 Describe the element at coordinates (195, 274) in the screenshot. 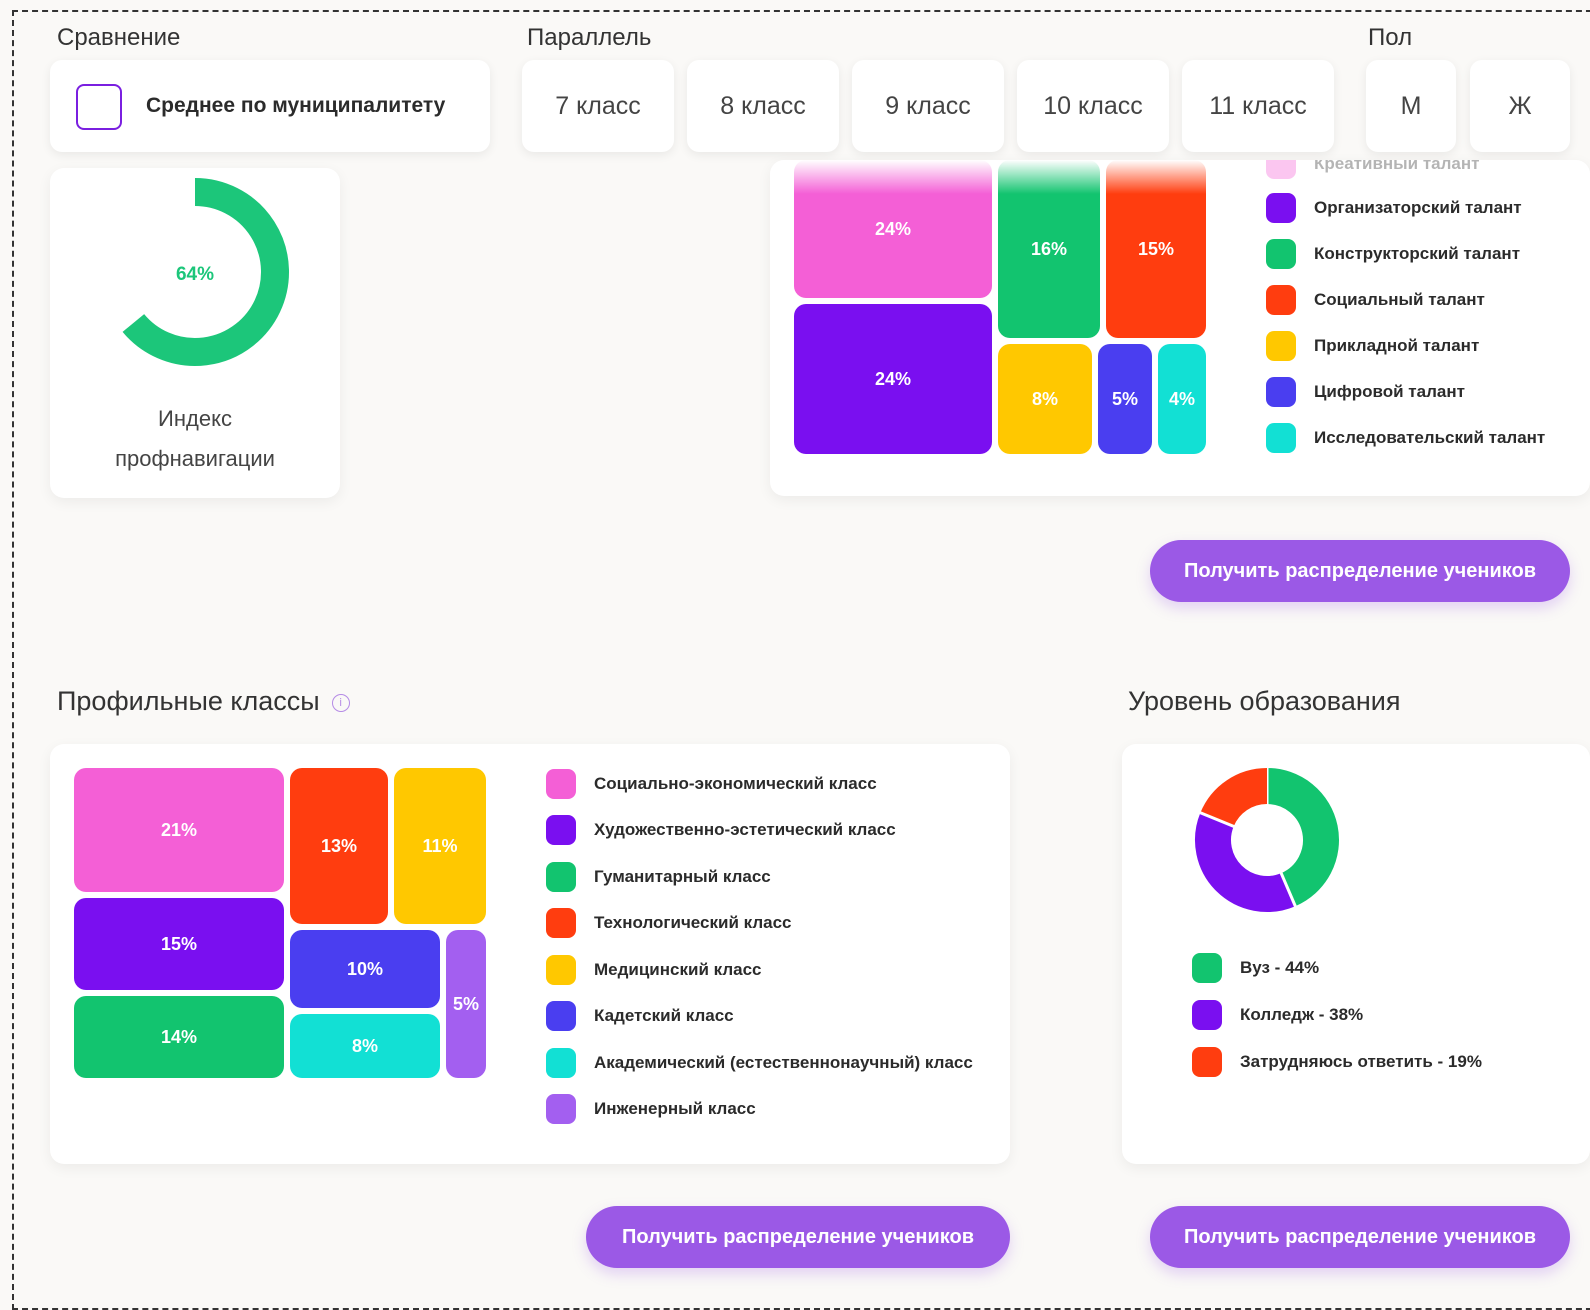

I see `index-value: 64%` at that location.